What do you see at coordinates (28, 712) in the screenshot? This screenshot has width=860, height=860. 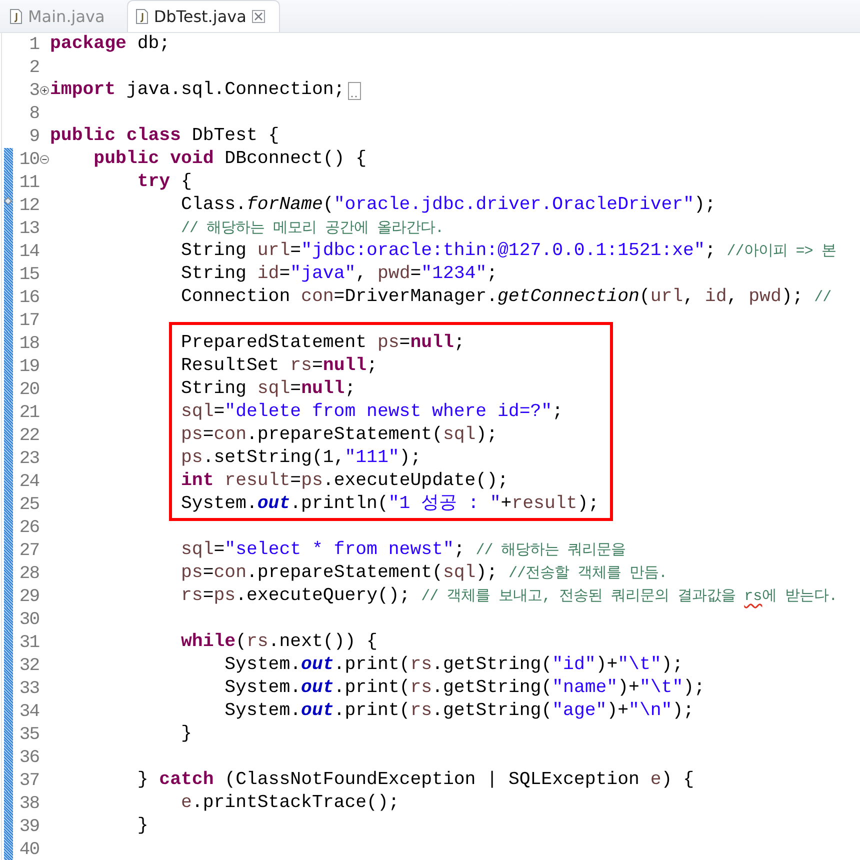 I see `line-number: 34` at bounding box center [28, 712].